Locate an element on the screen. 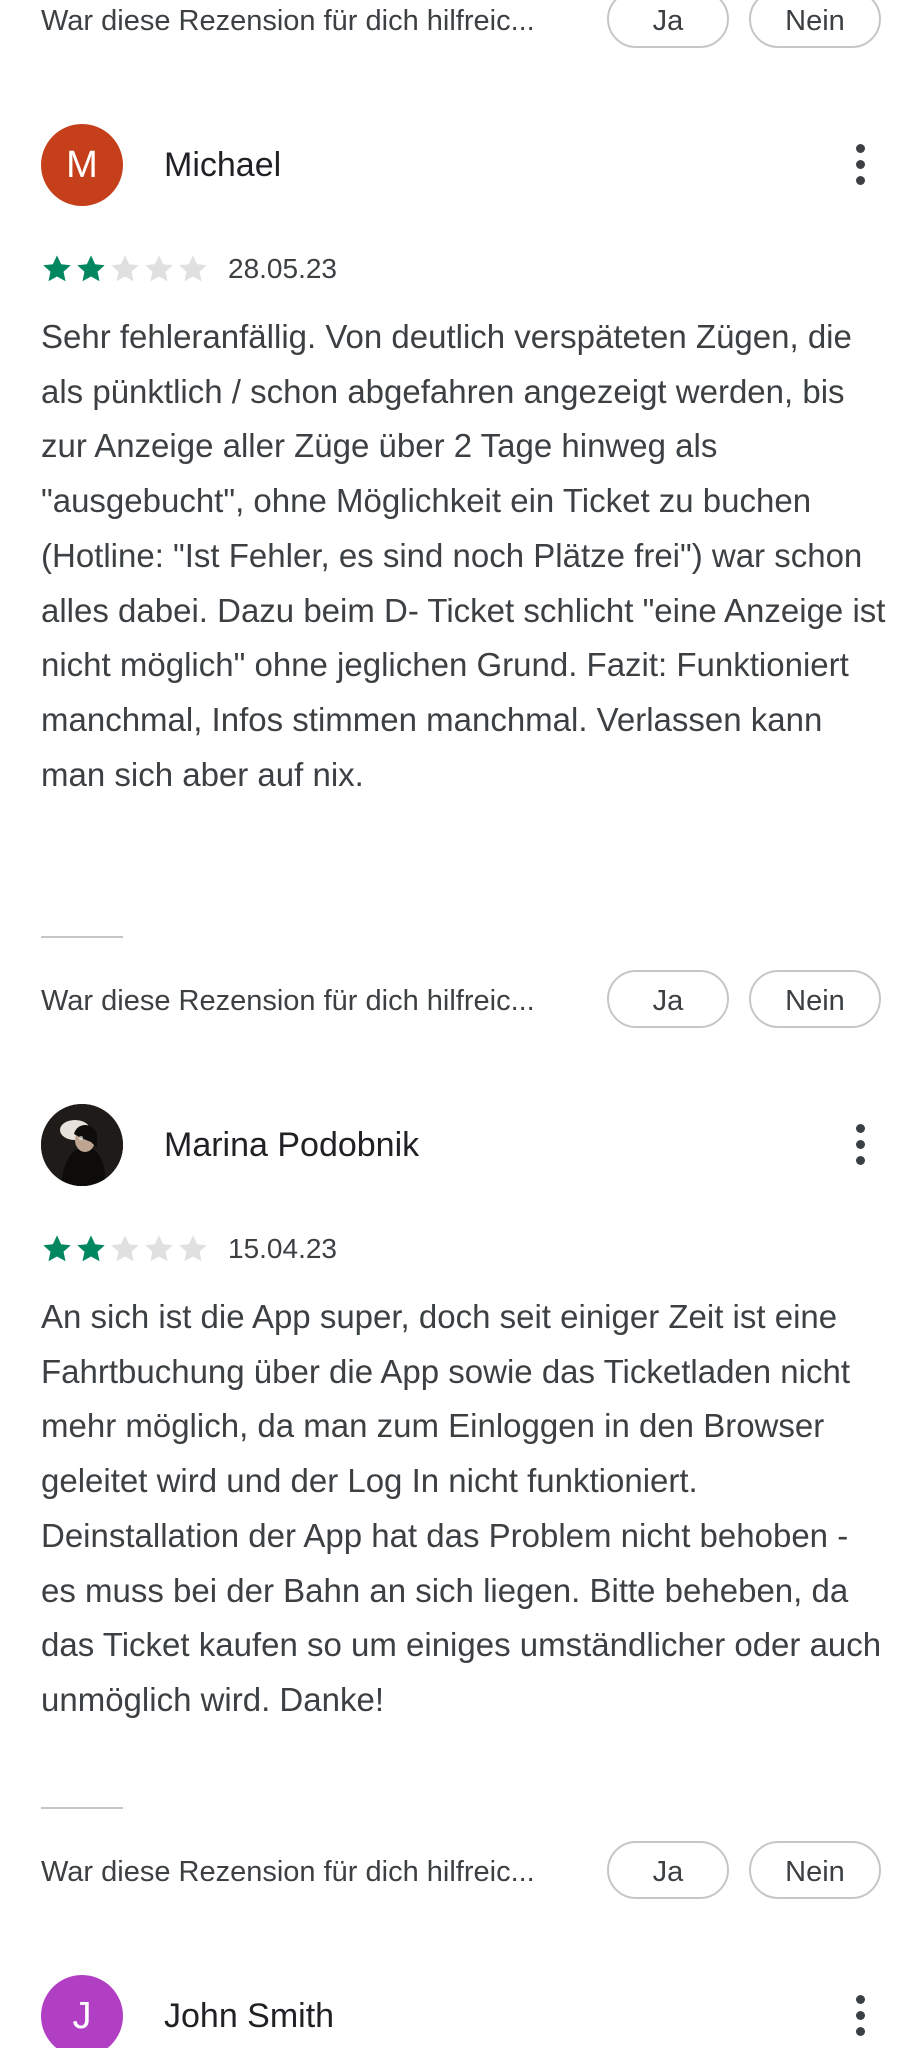  profile-photo is located at coordinates (82, 1145).